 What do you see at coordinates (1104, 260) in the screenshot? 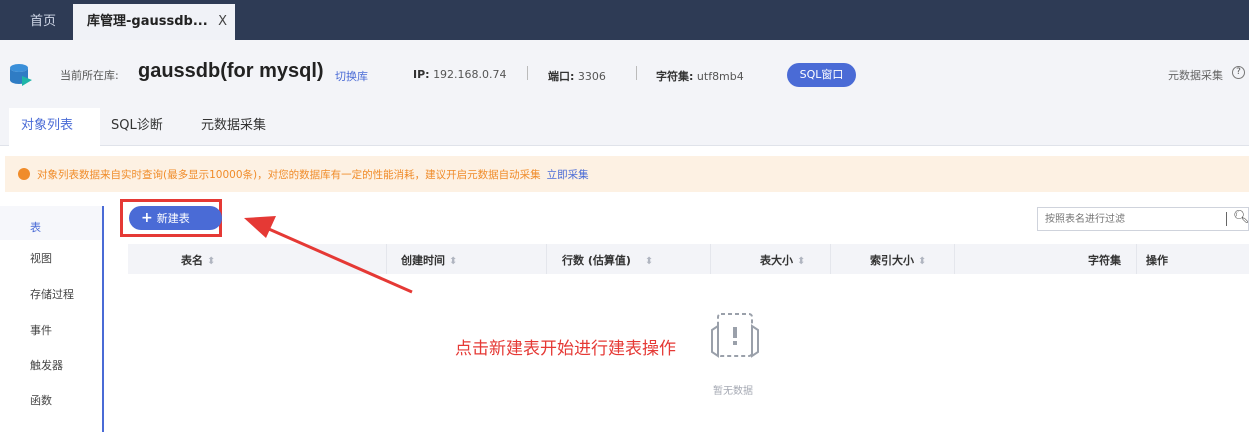
I see `col-charset: 字符集` at bounding box center [1104, 260].